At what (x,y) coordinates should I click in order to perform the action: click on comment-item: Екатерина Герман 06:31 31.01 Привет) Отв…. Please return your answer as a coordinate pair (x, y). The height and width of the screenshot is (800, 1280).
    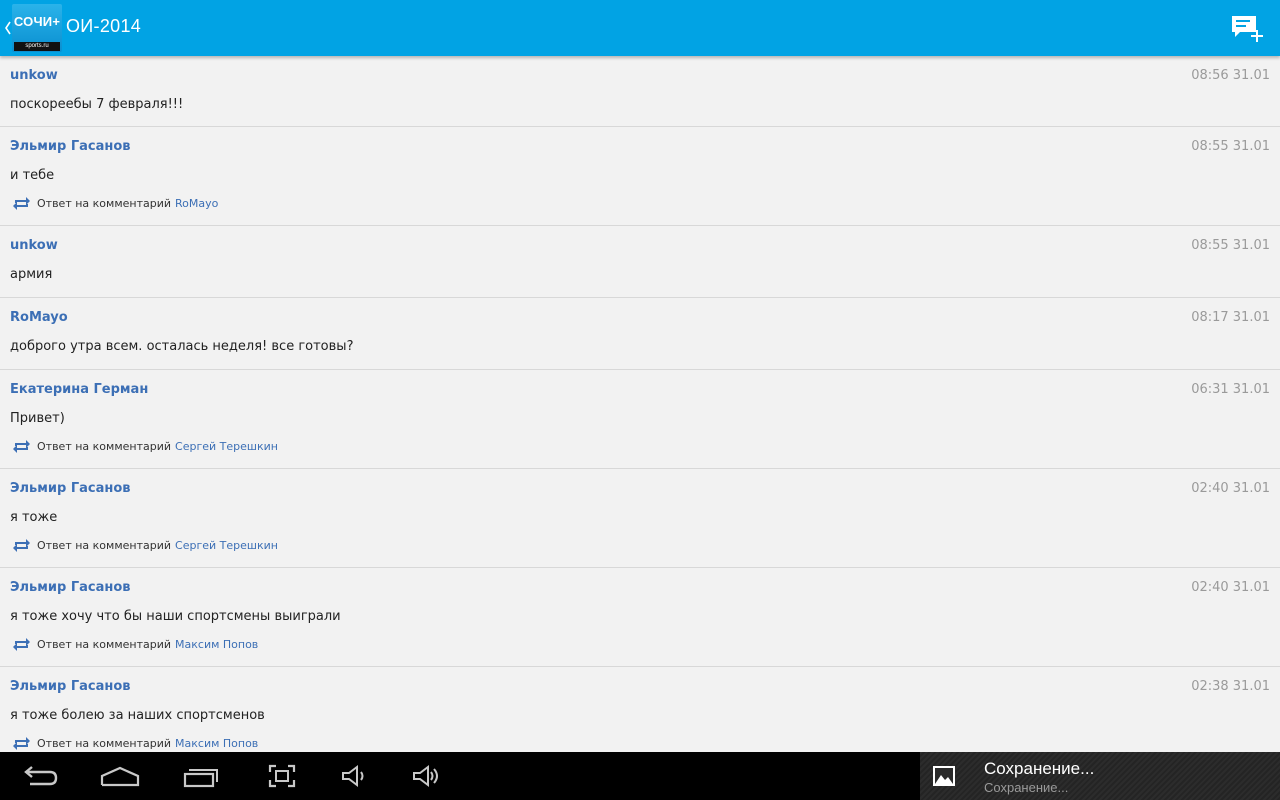
    Looking at the image, I should click on (640, 419).